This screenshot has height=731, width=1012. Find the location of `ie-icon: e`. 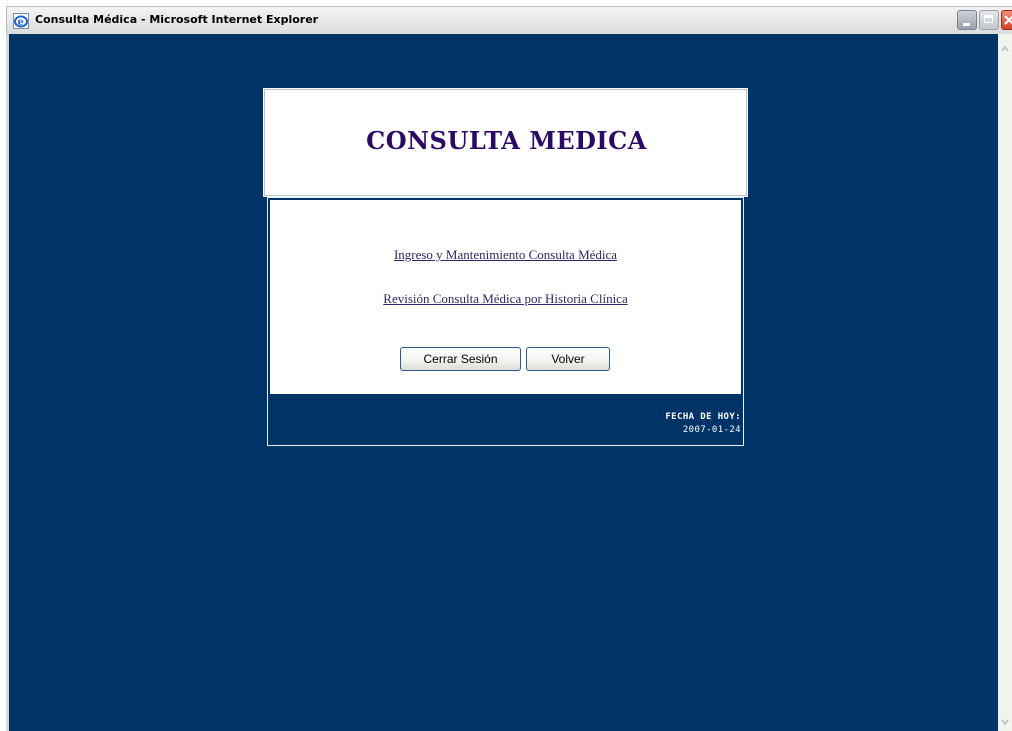

ie-icon: e is located at coordinates (21, 21).